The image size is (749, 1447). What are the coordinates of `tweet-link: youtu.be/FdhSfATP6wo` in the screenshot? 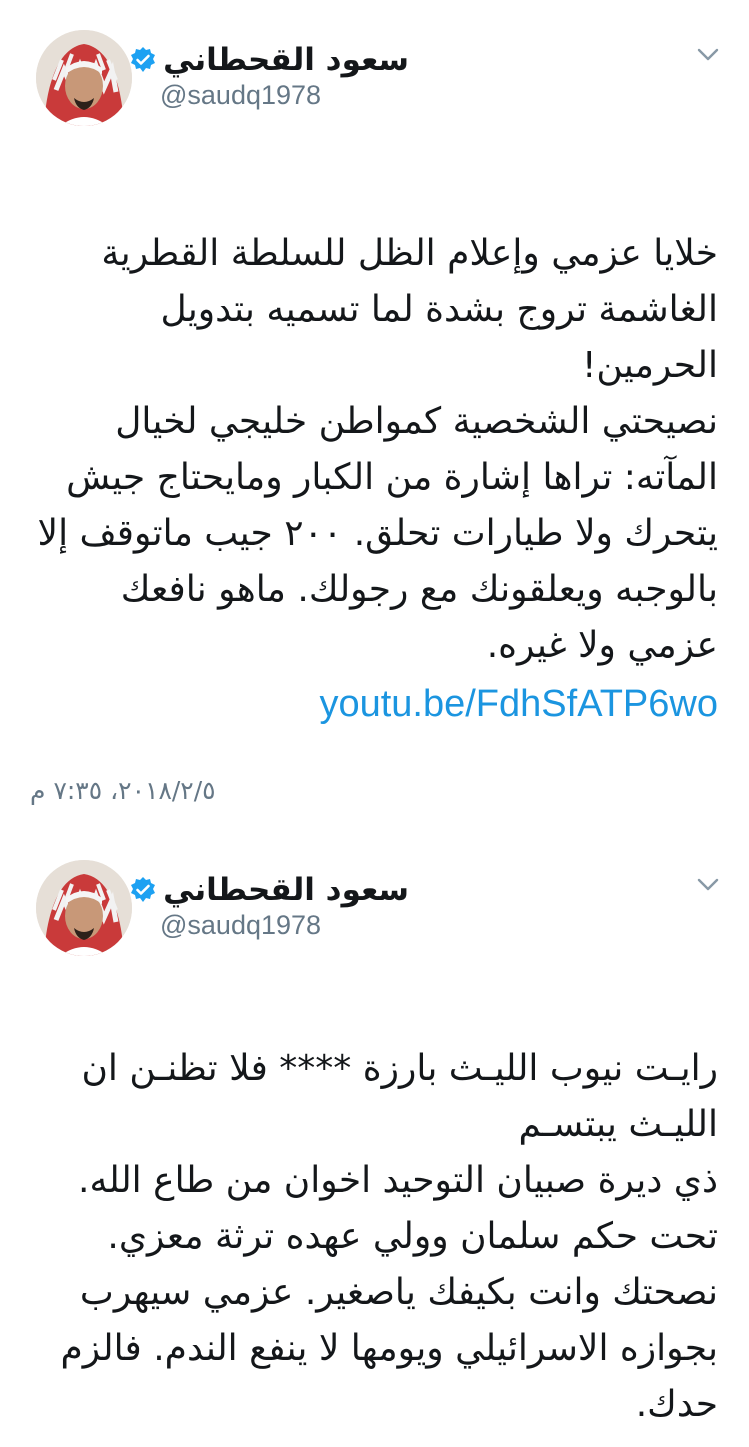 It's located at (374, 704).